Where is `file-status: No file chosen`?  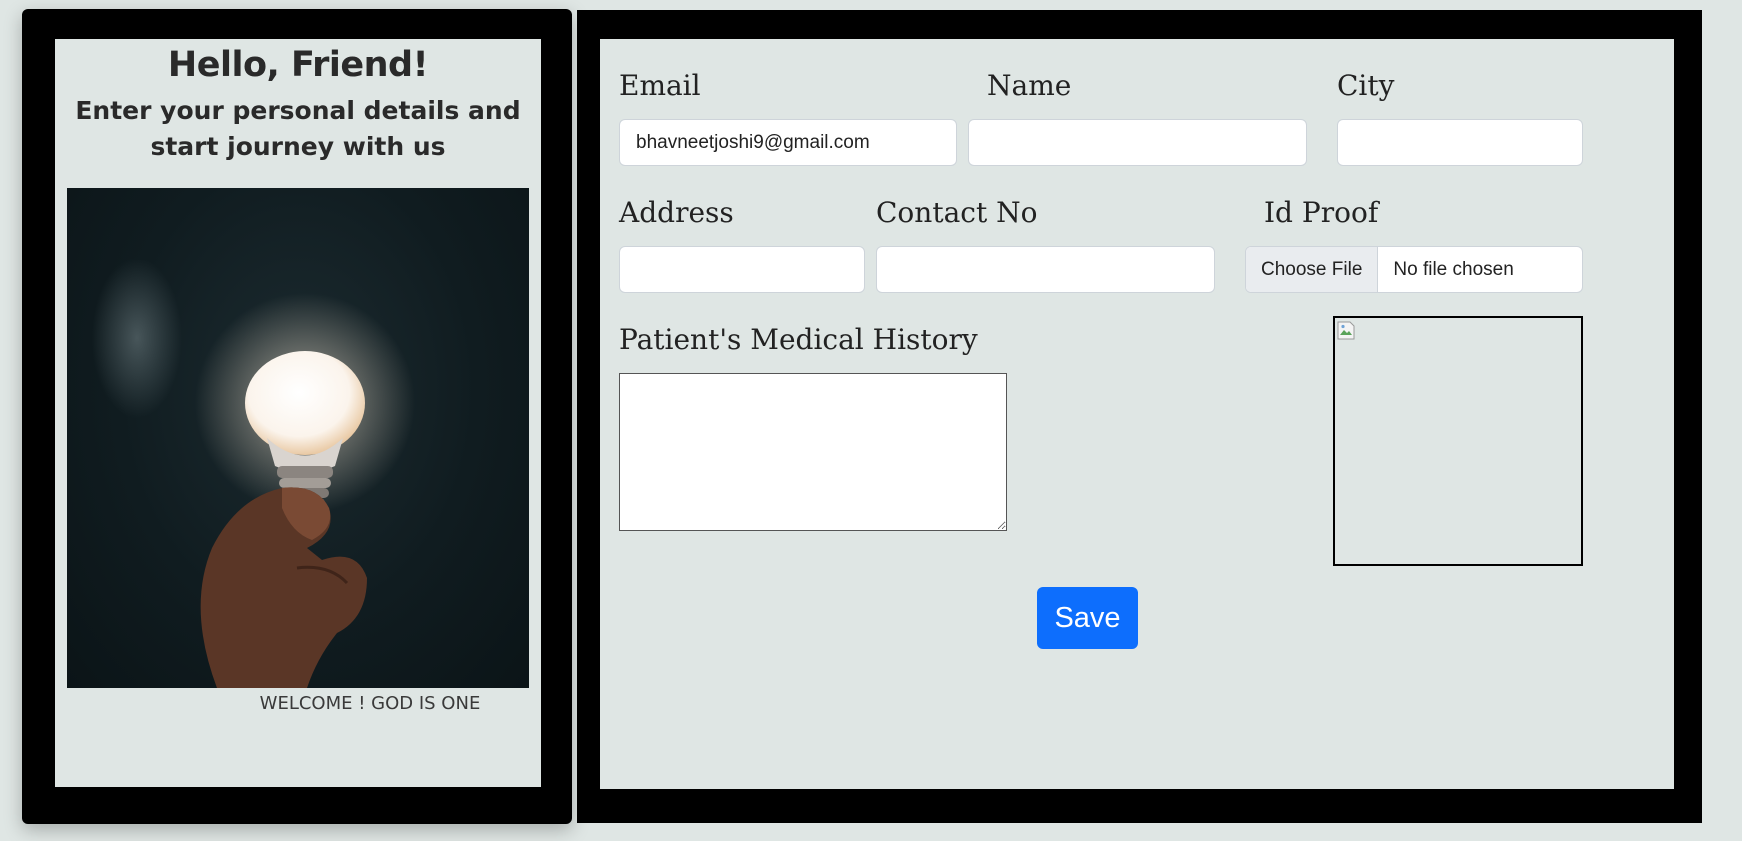 file-status: No file chosen is located at coordinates (1453, 269).